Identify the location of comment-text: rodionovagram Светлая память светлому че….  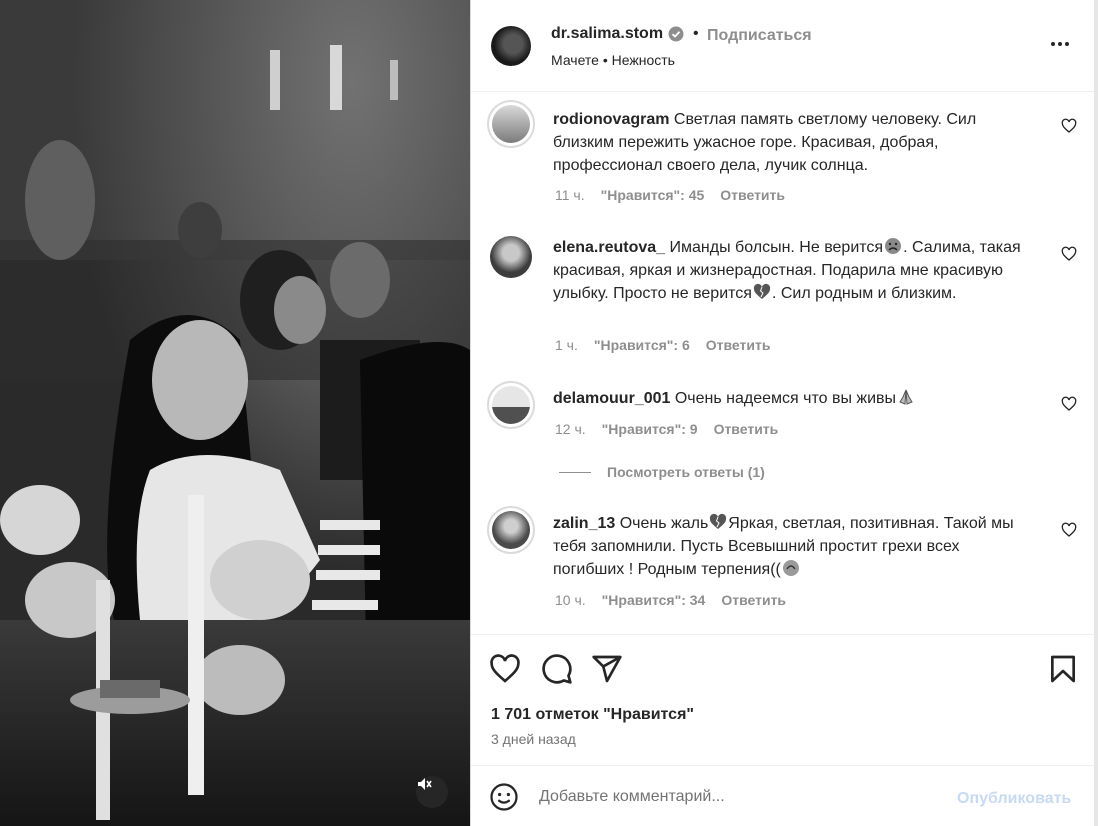
(793, 142).